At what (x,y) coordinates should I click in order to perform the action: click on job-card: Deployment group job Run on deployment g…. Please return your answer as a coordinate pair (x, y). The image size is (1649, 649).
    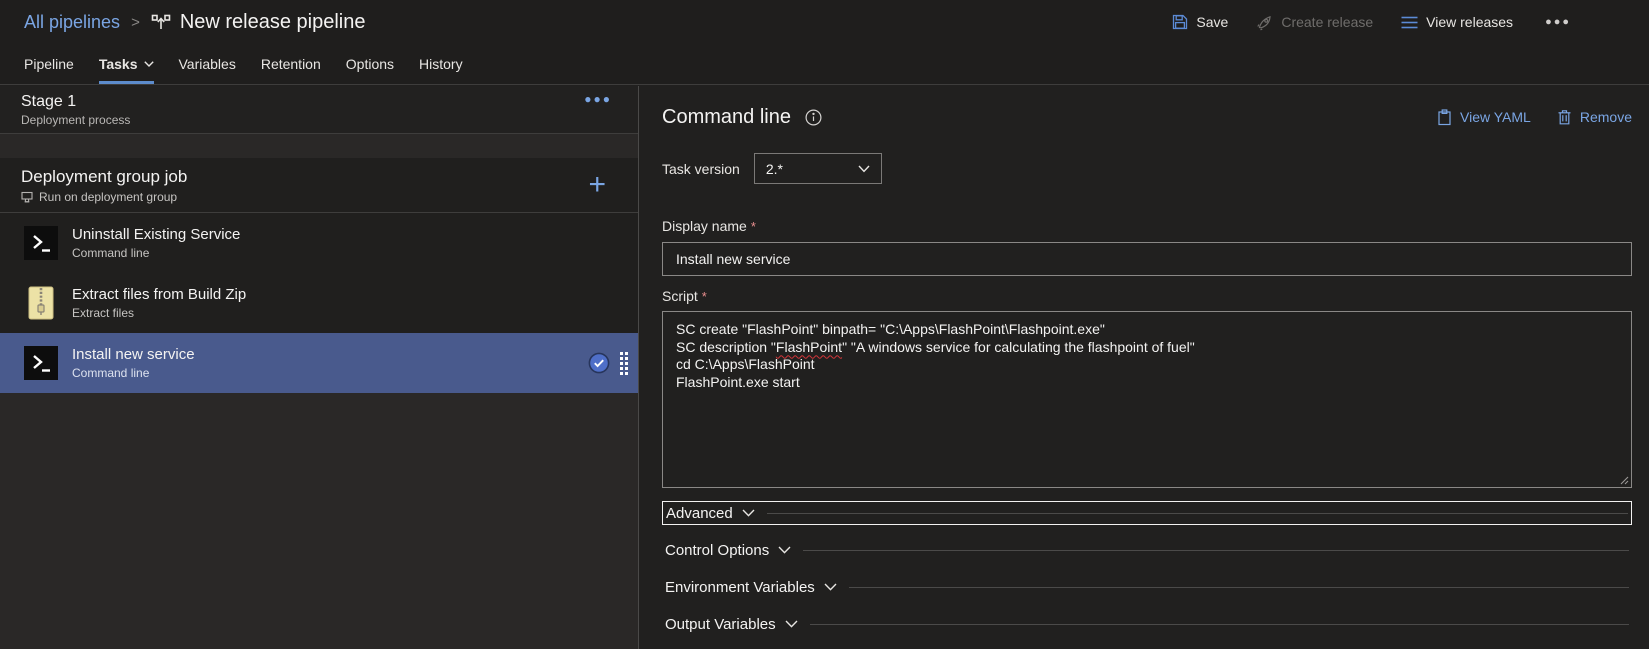
    Looking at the image, I should click on (319, 275).